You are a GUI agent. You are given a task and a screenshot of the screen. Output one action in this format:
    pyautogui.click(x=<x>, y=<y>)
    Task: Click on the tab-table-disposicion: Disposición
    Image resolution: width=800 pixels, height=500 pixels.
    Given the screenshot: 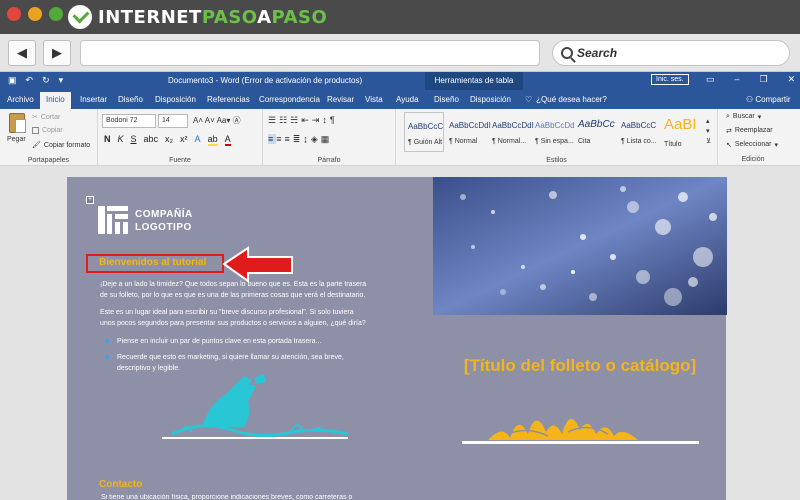 What is the action you would take?
    pyautogui.click(x=490, y=99)
    